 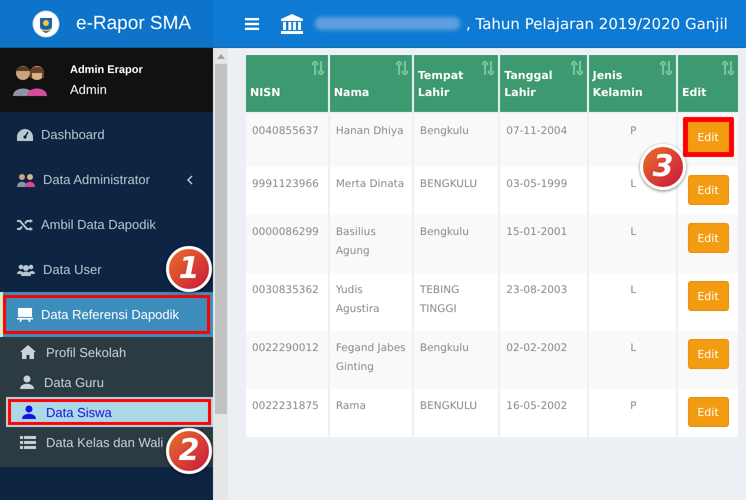 What do you see at coordinates (292, 24) in the screenshot?
I see `building-icon` at bounding box center [292, 24].